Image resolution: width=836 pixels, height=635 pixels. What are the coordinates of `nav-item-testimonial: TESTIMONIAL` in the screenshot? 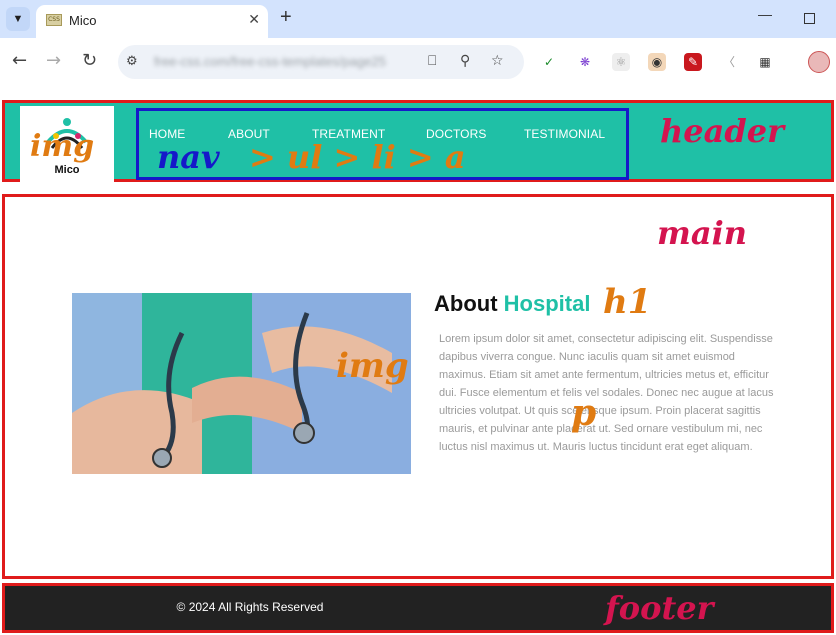 It's located at (564, 134).